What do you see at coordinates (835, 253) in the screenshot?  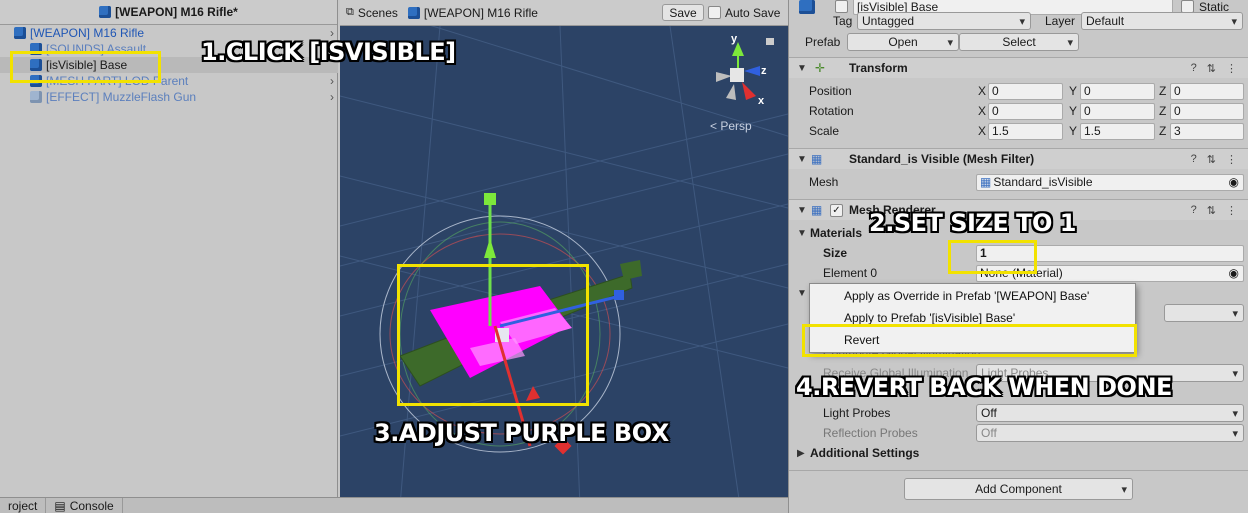 I see `size-label: Size` at bounding box center [835, 253].